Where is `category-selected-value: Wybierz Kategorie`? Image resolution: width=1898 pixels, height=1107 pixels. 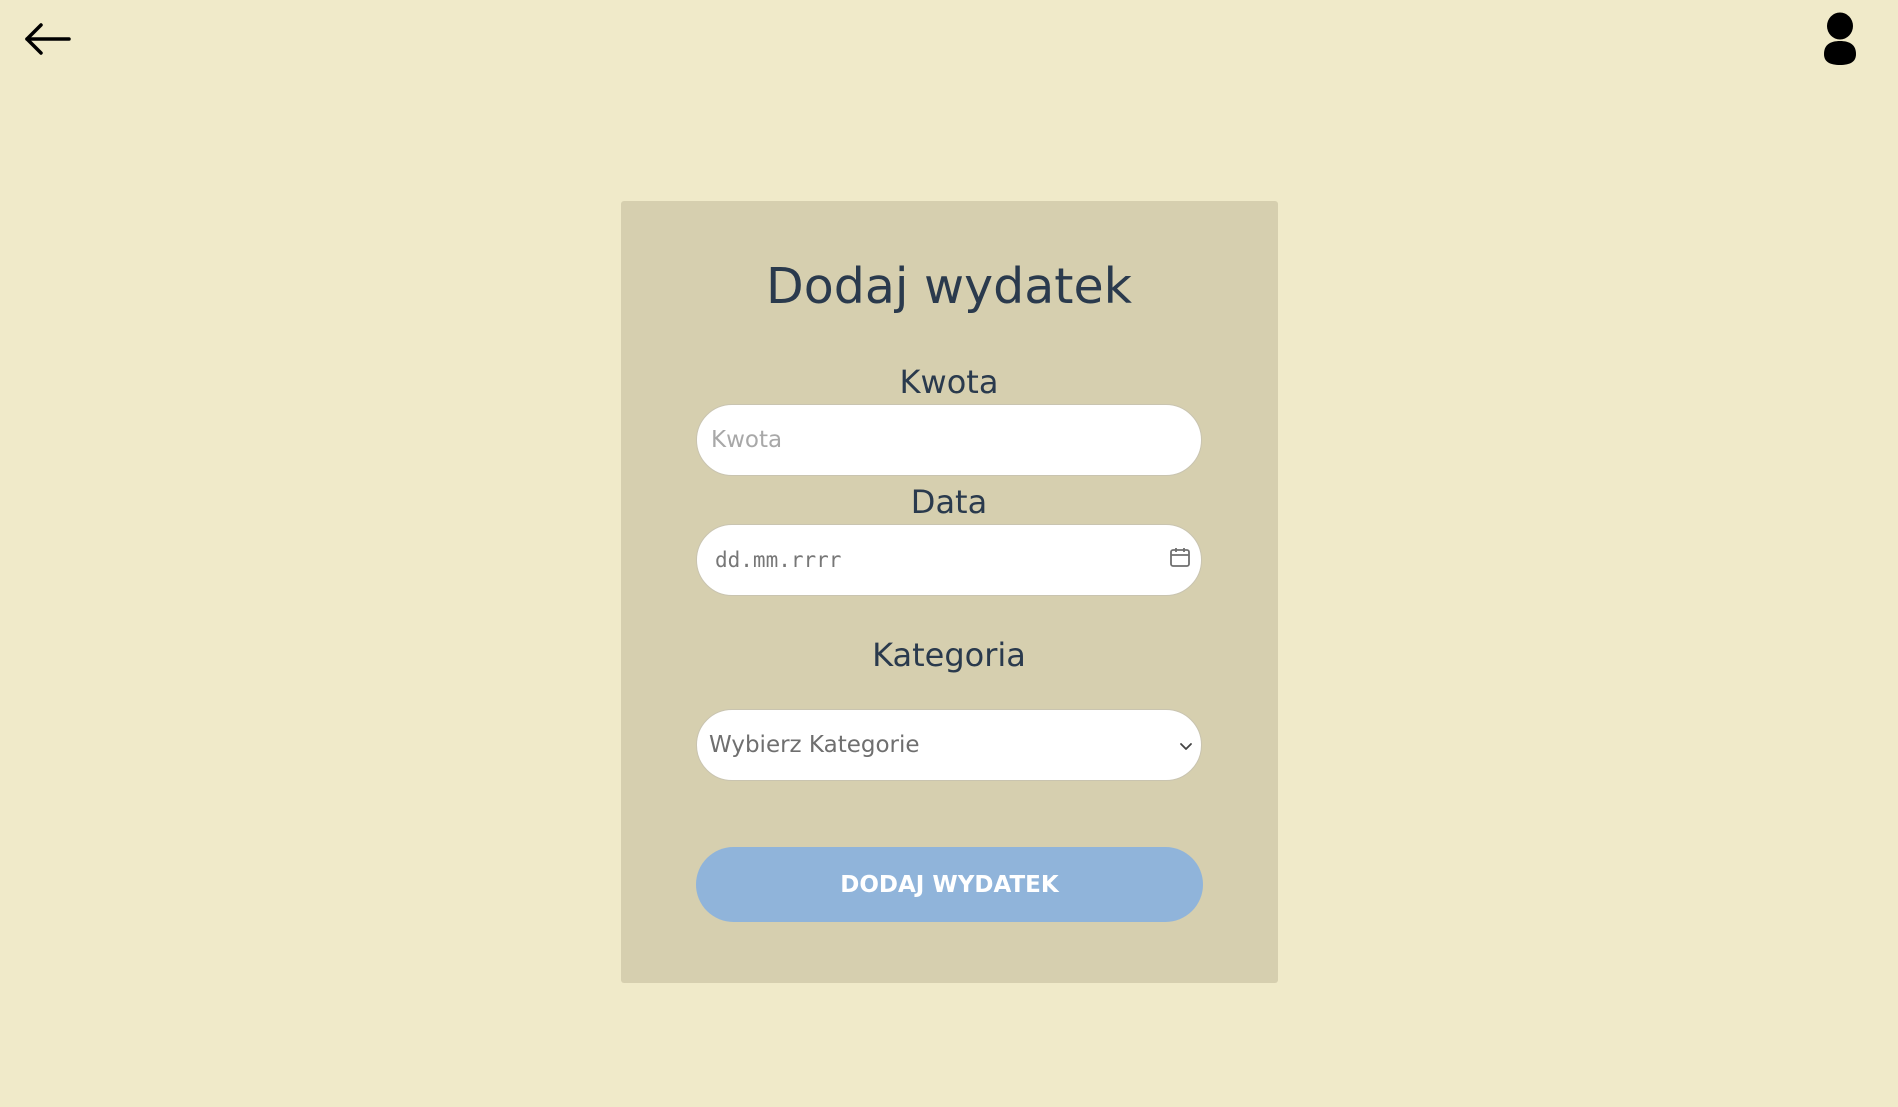
category-selected-value: Wybierz Kategorie is located at coordinates (814, 745).